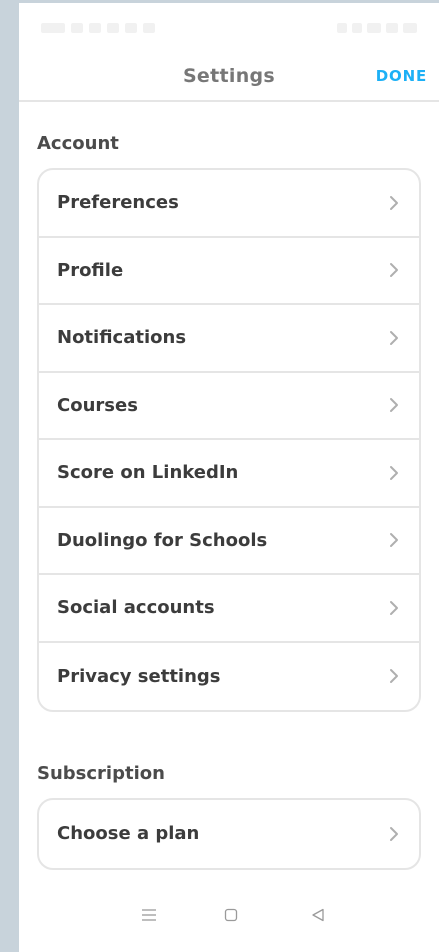 The width and height of the screenshot is (439, 952). What do you see at coordinates (229, 406) in the screenshot?
I see `settings-row-courses: Courses` at bounding box center [229, 406].